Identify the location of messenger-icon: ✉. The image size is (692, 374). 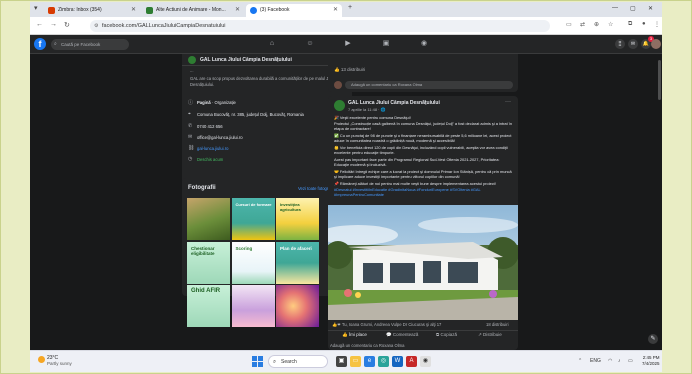
(633, 44).